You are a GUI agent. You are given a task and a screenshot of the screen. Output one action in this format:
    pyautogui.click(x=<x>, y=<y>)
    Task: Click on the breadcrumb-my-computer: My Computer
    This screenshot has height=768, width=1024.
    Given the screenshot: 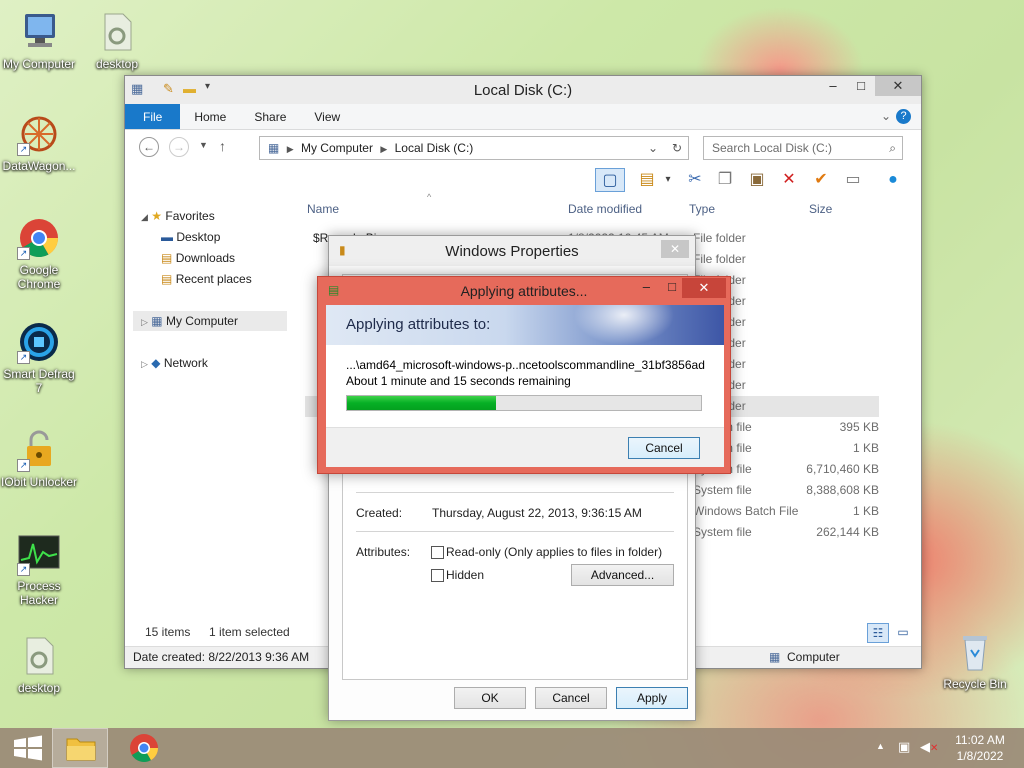 What is the action you would take?
    pyautogui.click(x=337, y=148)
    